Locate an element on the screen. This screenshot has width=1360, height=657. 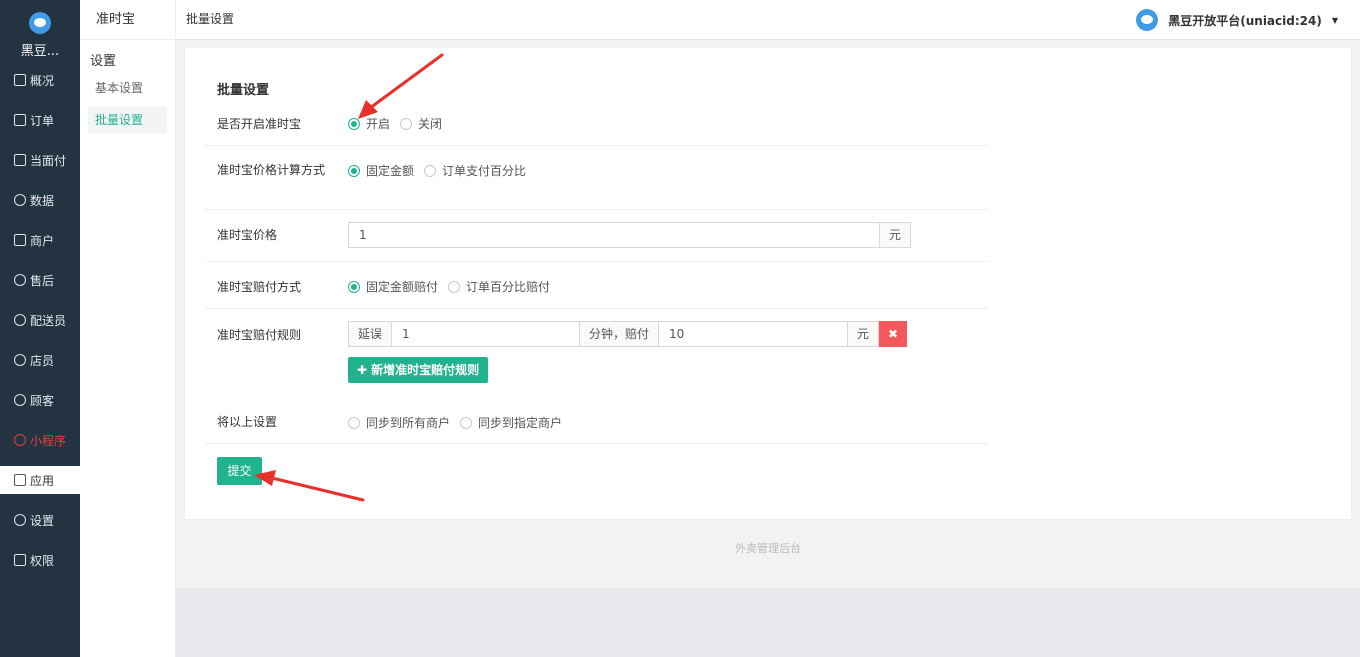
sidebar-item-merchants: 商户 is located at coordinates (40, 240).